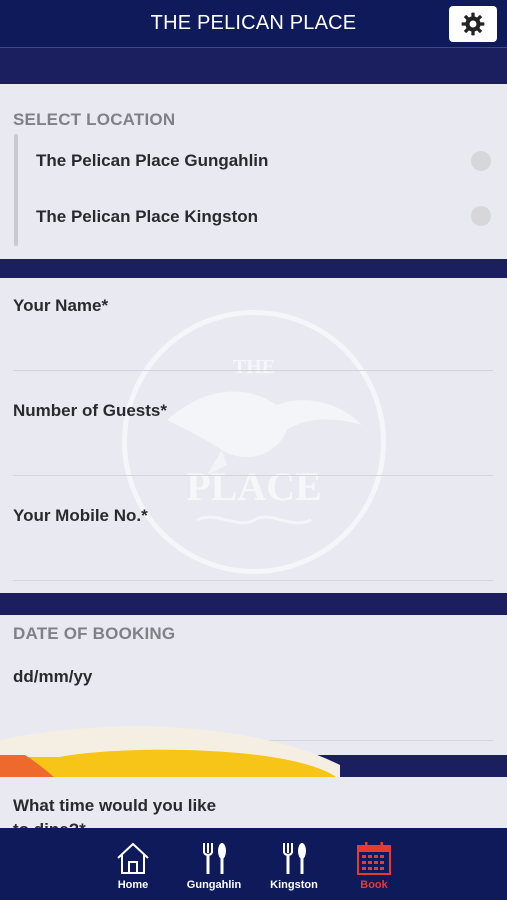 Image resolution: width=507 pixels, height=900 pixels. I want to click on app-header: THE PELICAN PLACE, so click(253, 24).